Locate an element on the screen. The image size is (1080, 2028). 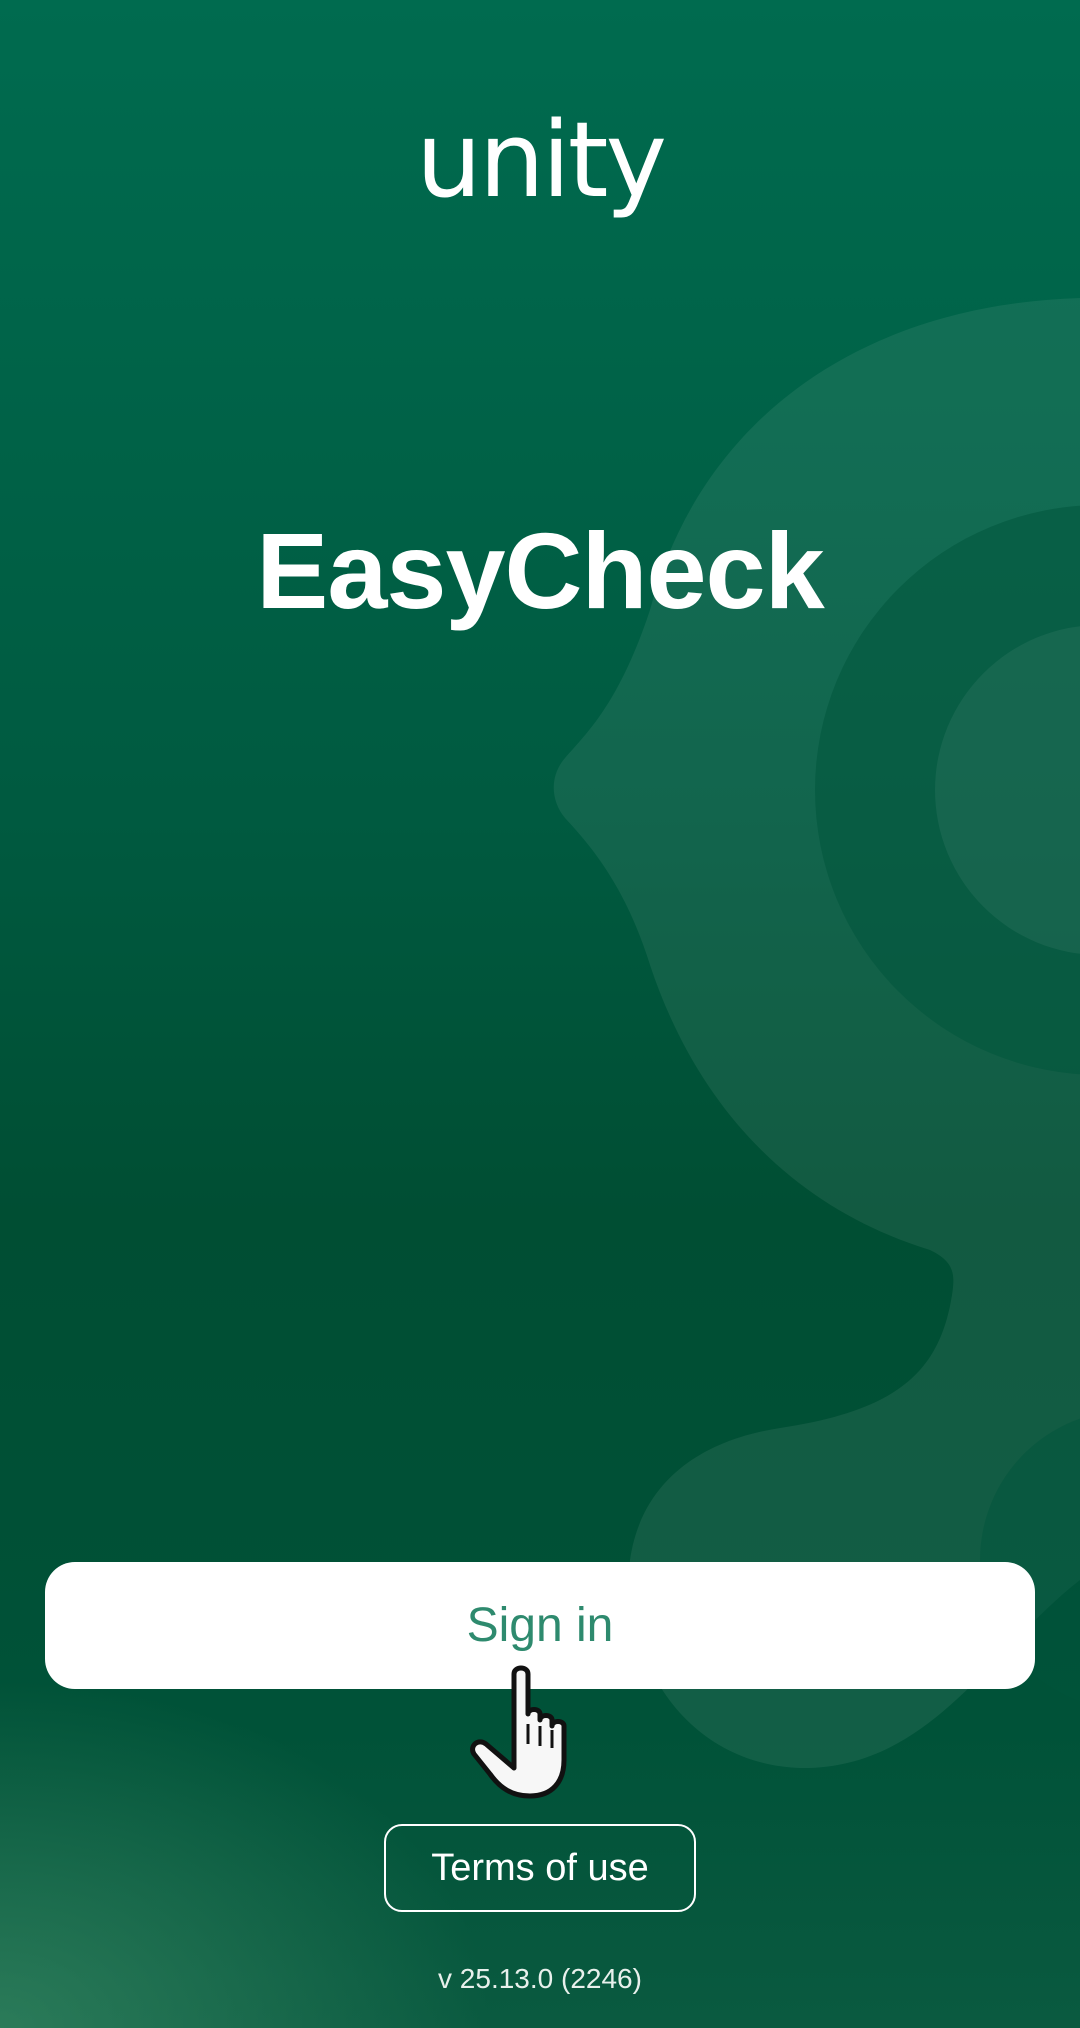
unity-logo: unity is located at coordinates (541, 160).